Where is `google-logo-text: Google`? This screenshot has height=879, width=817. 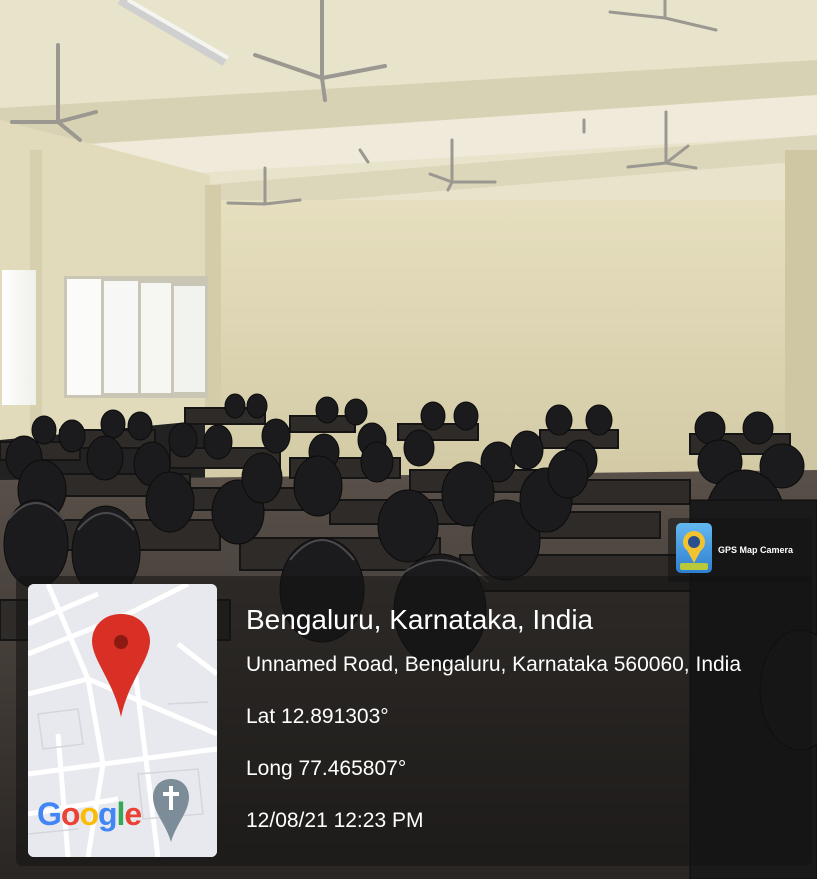
google-logo-text: Google is located at coordinates (89, 814).